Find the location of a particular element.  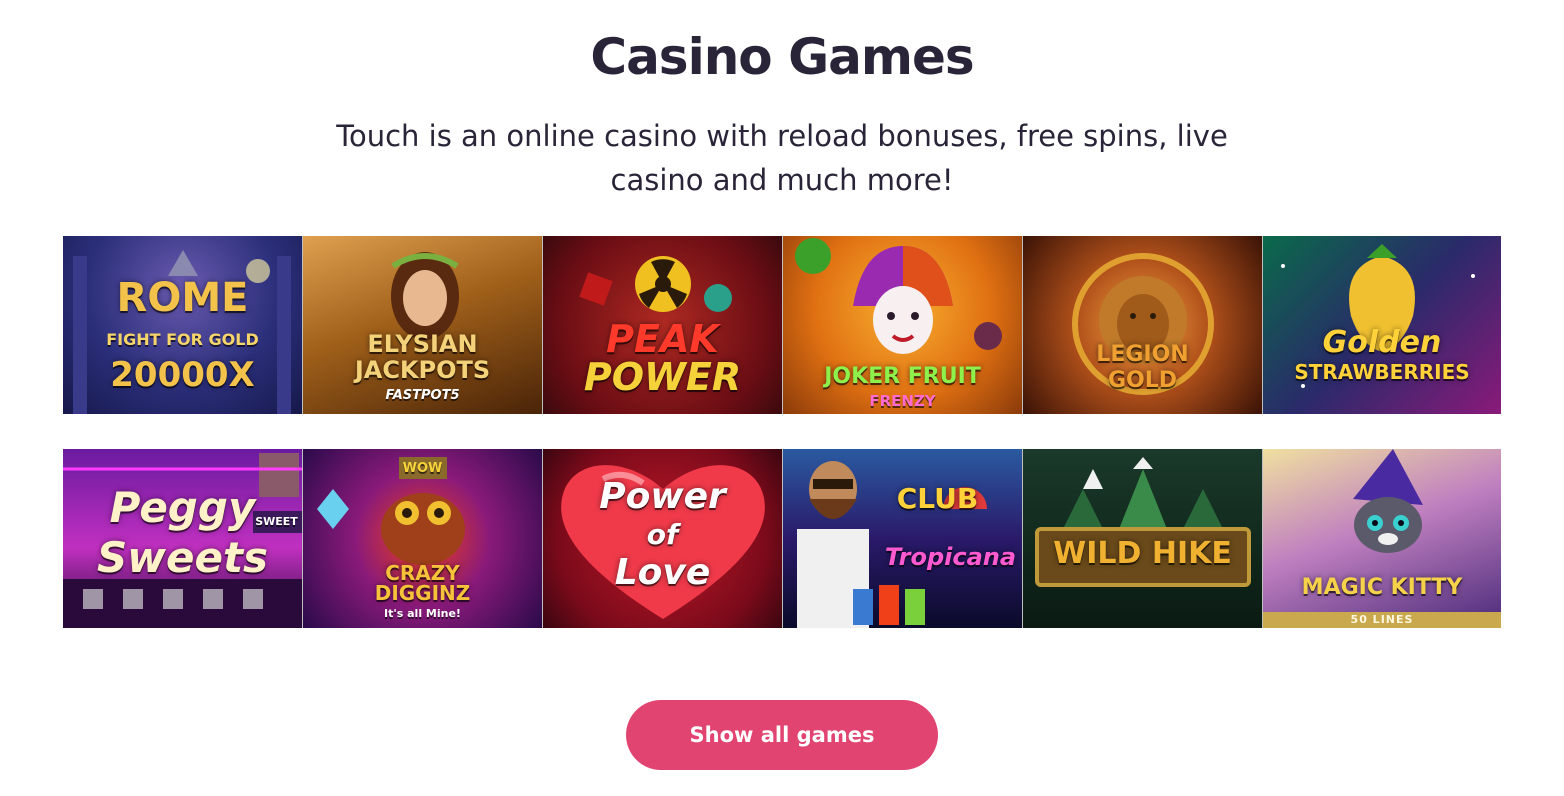

game-title-line-2: POWER is located at coordinates (662, 377).